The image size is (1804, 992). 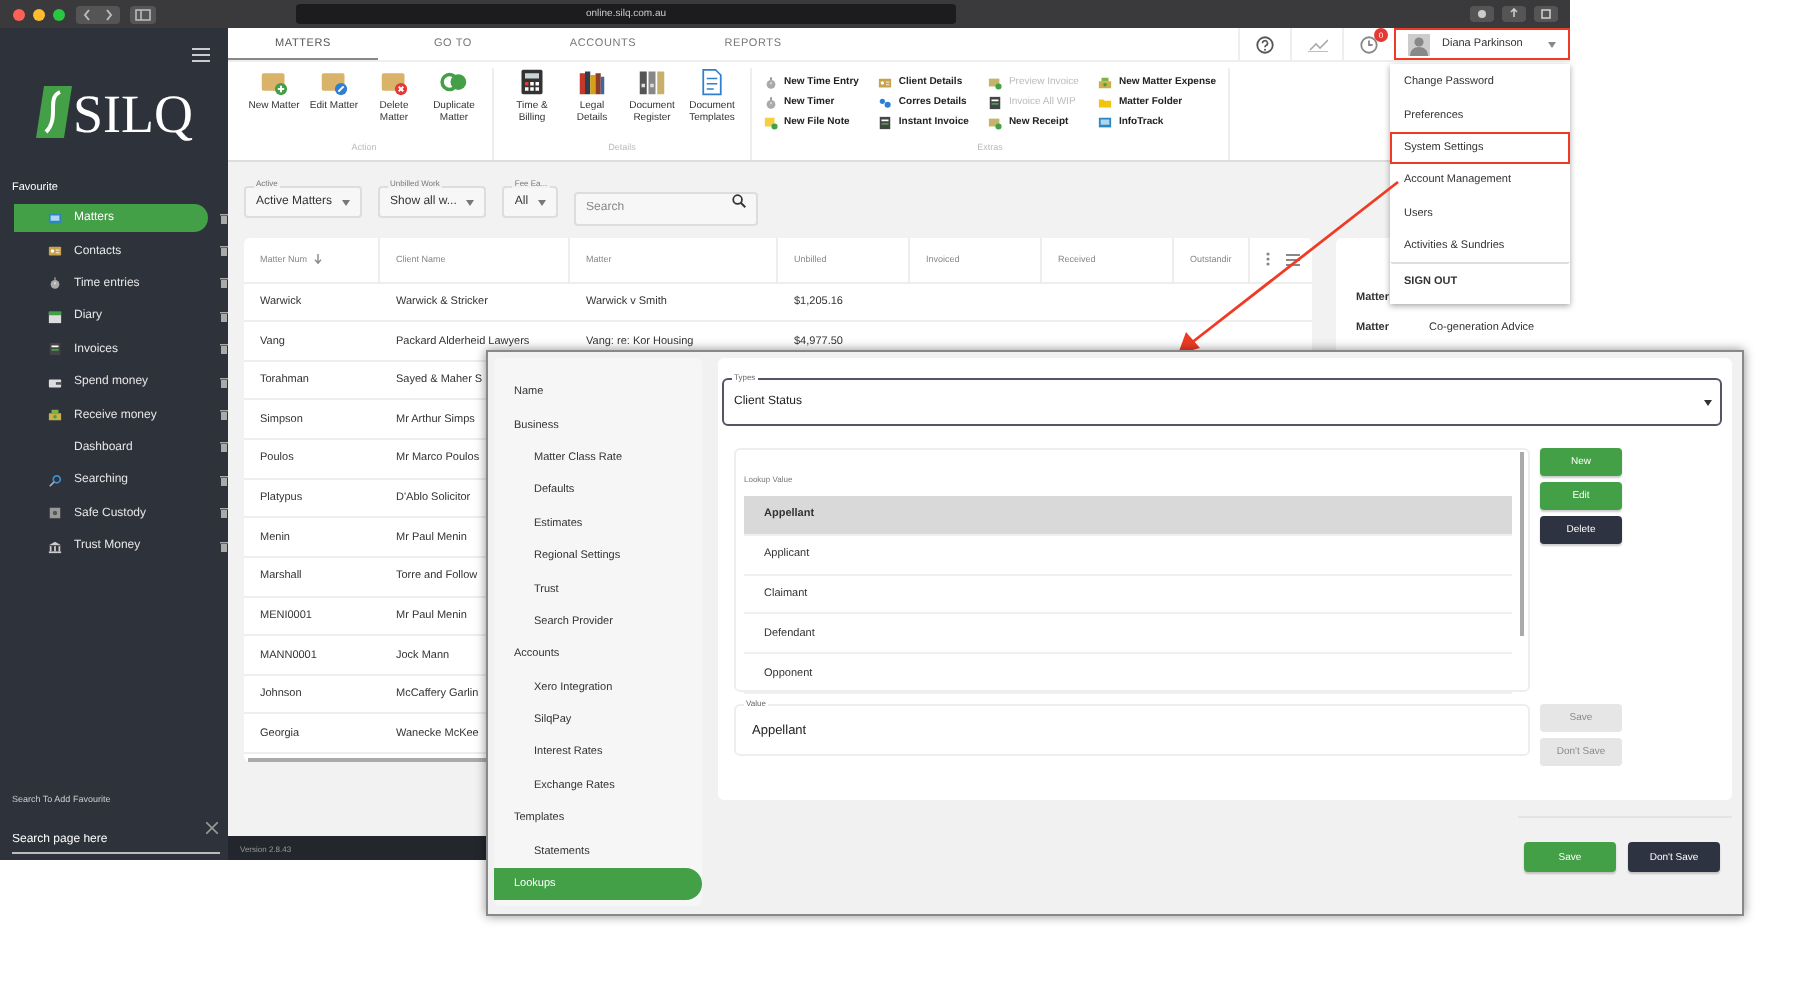 I want to click on close-icon, so click(x=212, y=828).